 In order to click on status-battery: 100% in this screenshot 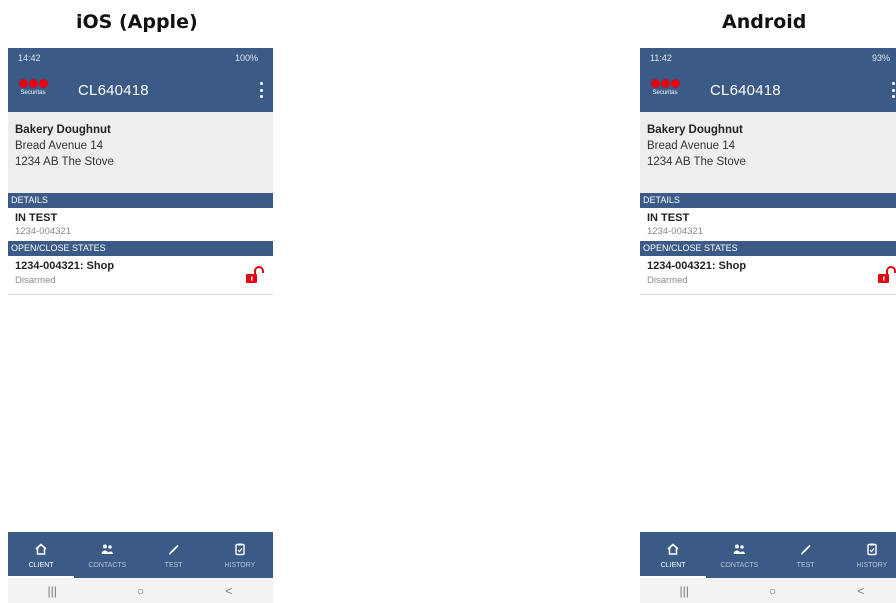, I will do `click(246, 58)`.